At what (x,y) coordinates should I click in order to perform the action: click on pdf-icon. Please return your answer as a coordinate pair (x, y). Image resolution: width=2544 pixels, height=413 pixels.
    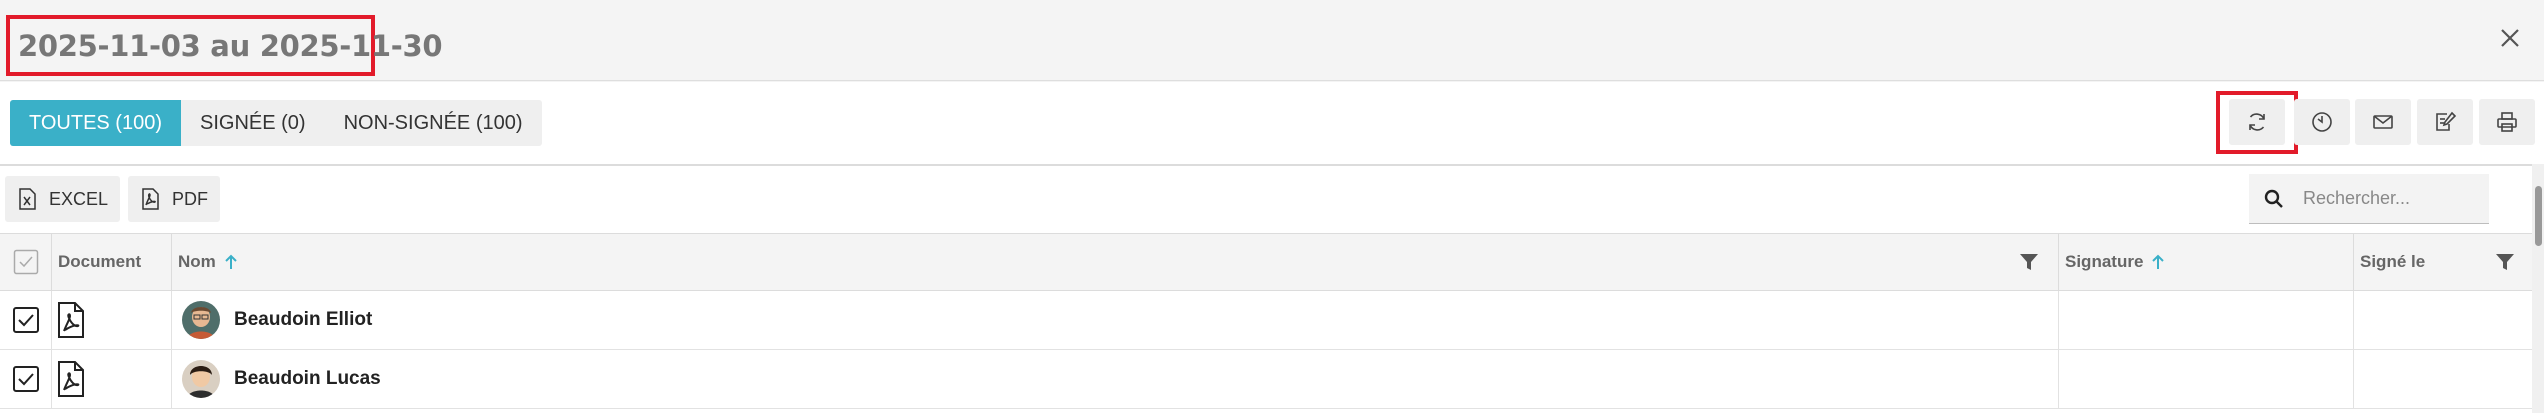
    Looking at the image, I should click on (150, 199).